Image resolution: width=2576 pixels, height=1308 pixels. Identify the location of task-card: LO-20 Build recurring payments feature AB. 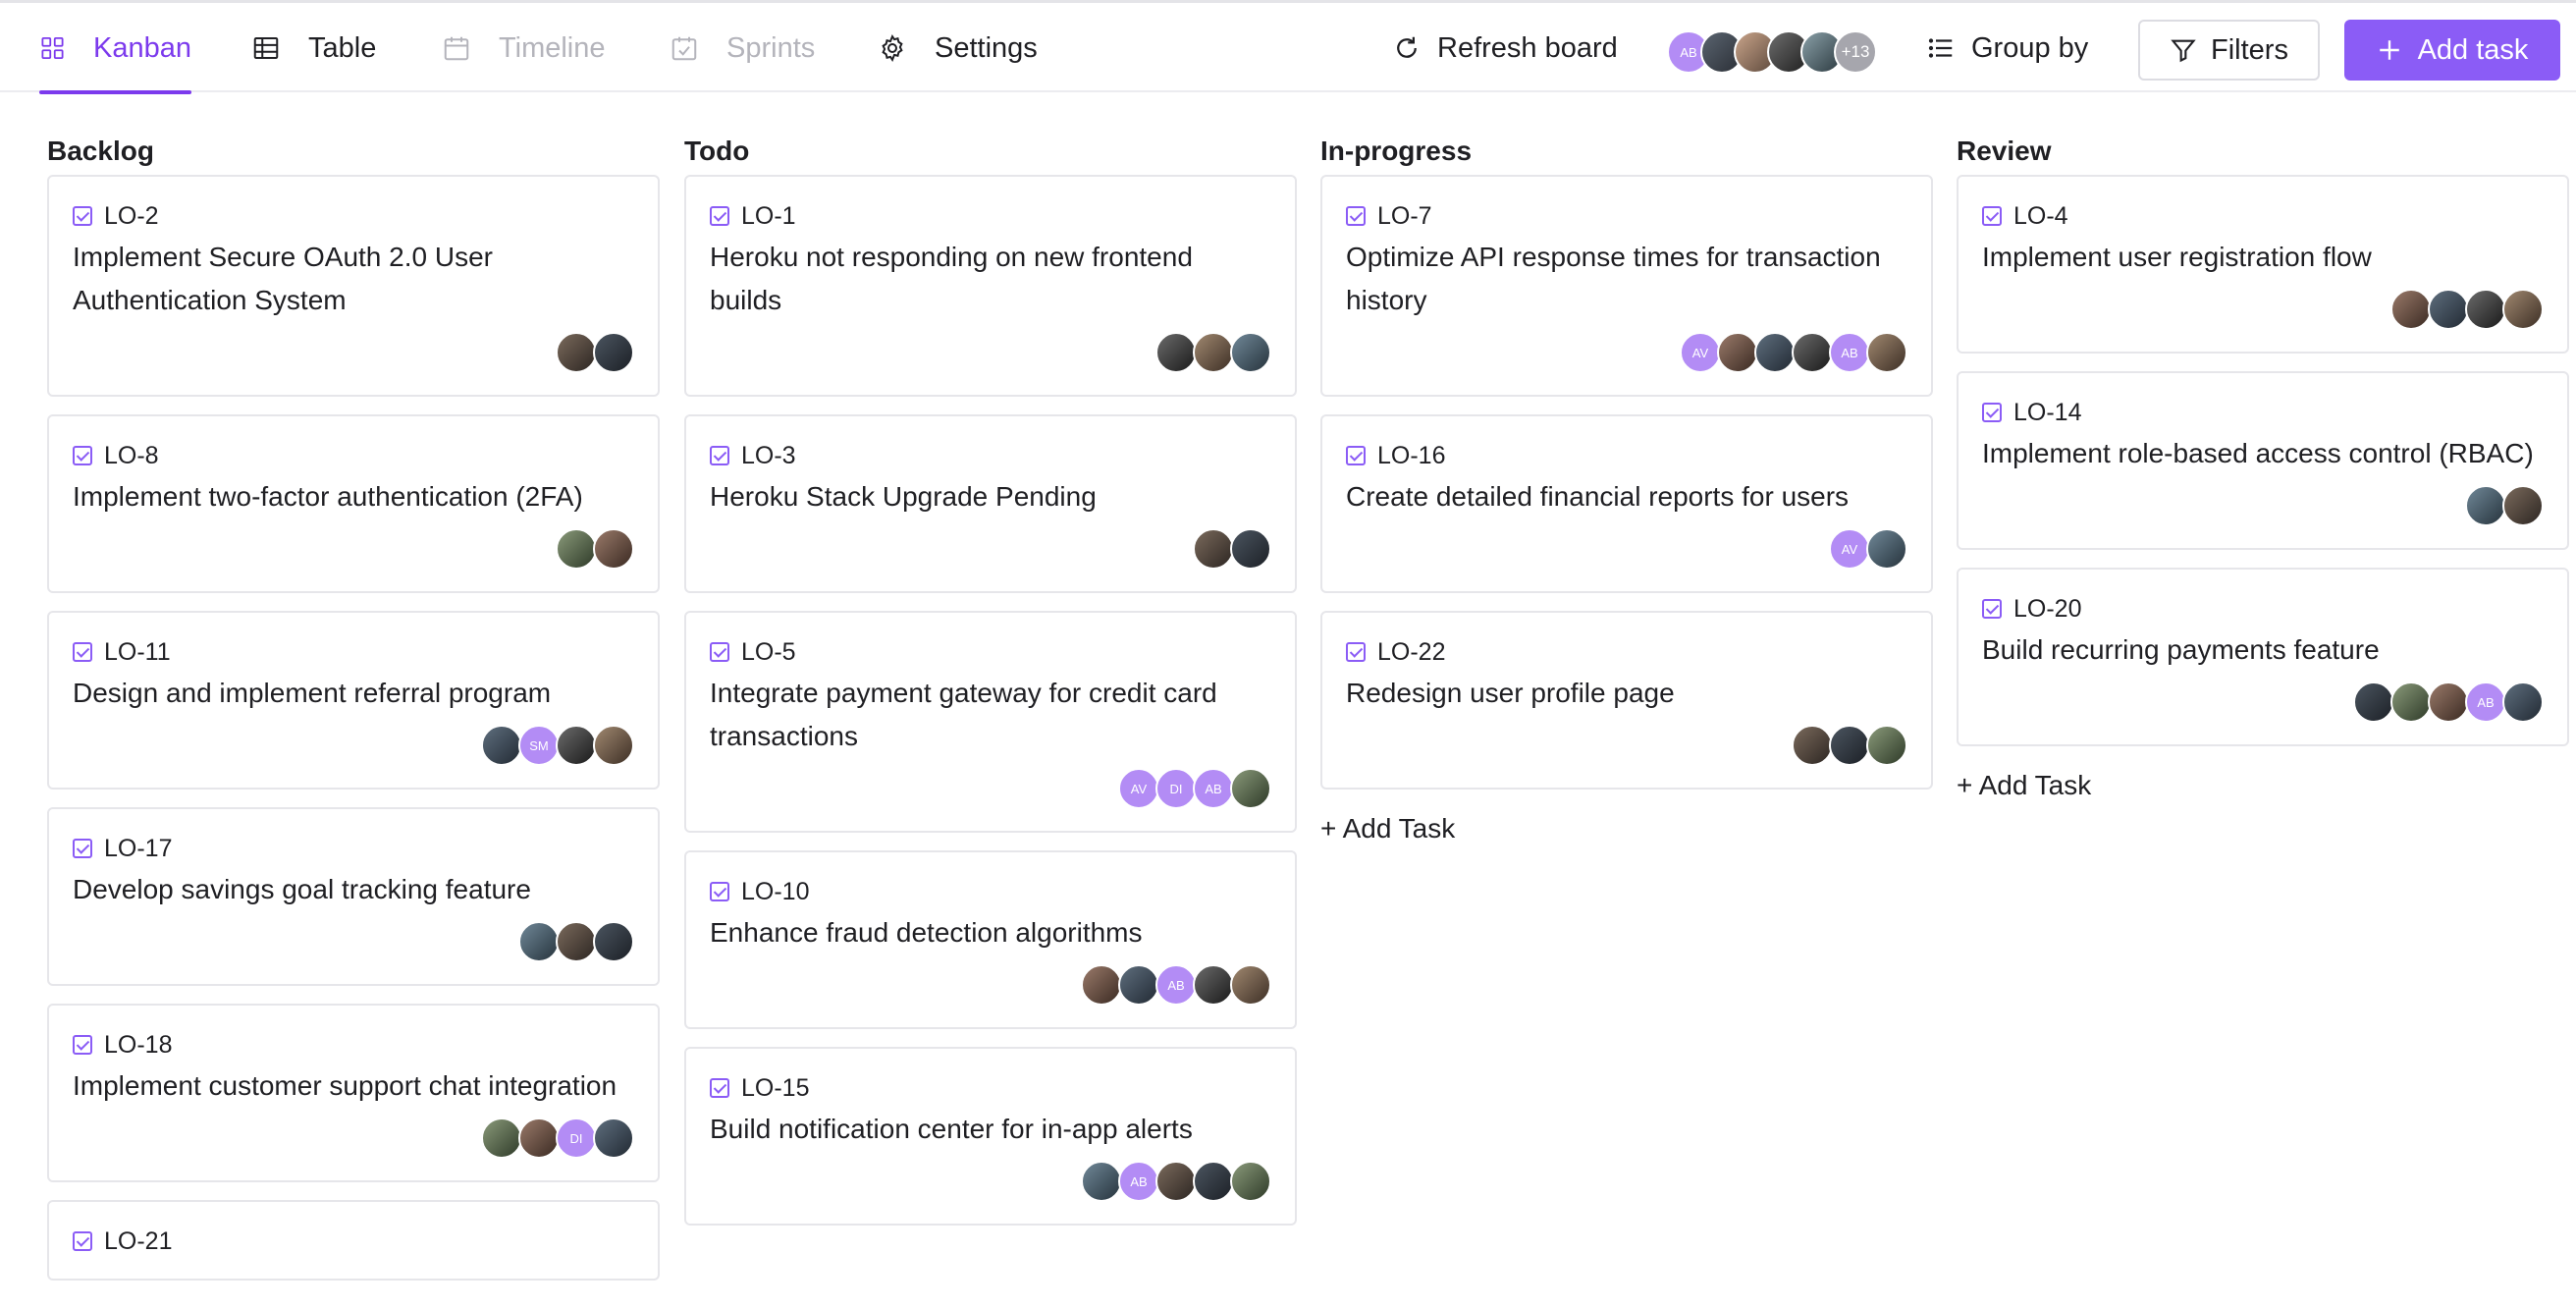
(2263, 657).